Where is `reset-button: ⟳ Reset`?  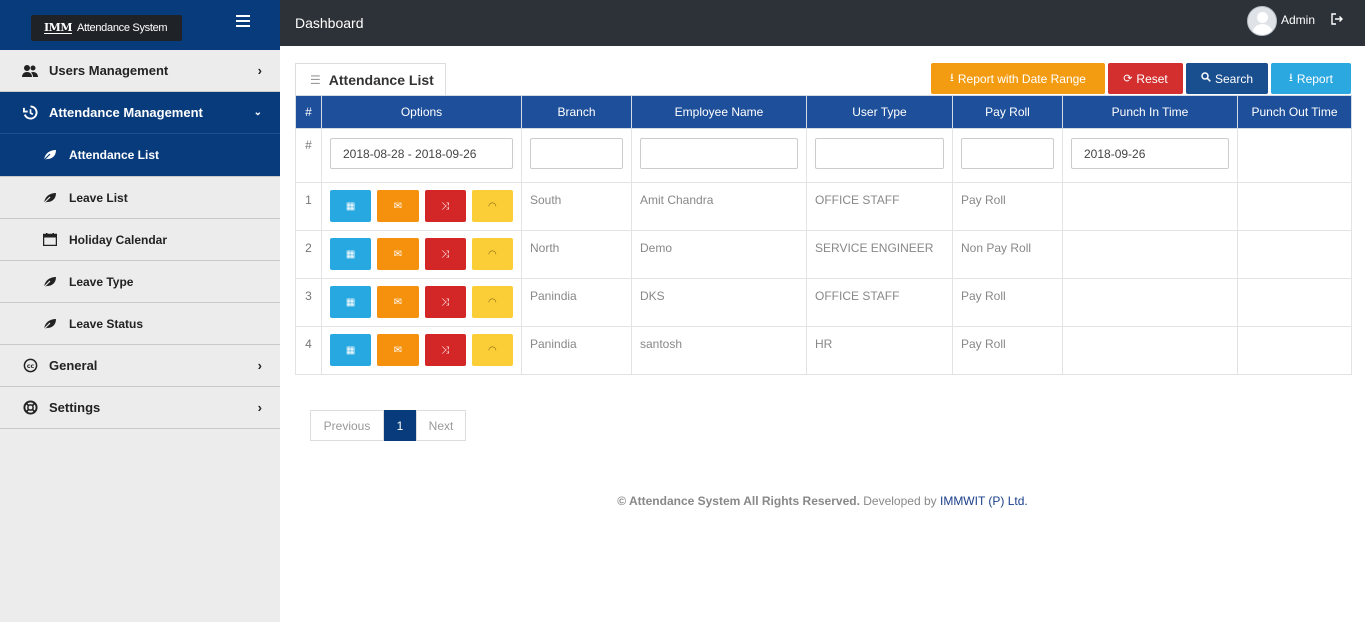
reset-button: ⟳ Reset is located at coordinates (1145, 78).